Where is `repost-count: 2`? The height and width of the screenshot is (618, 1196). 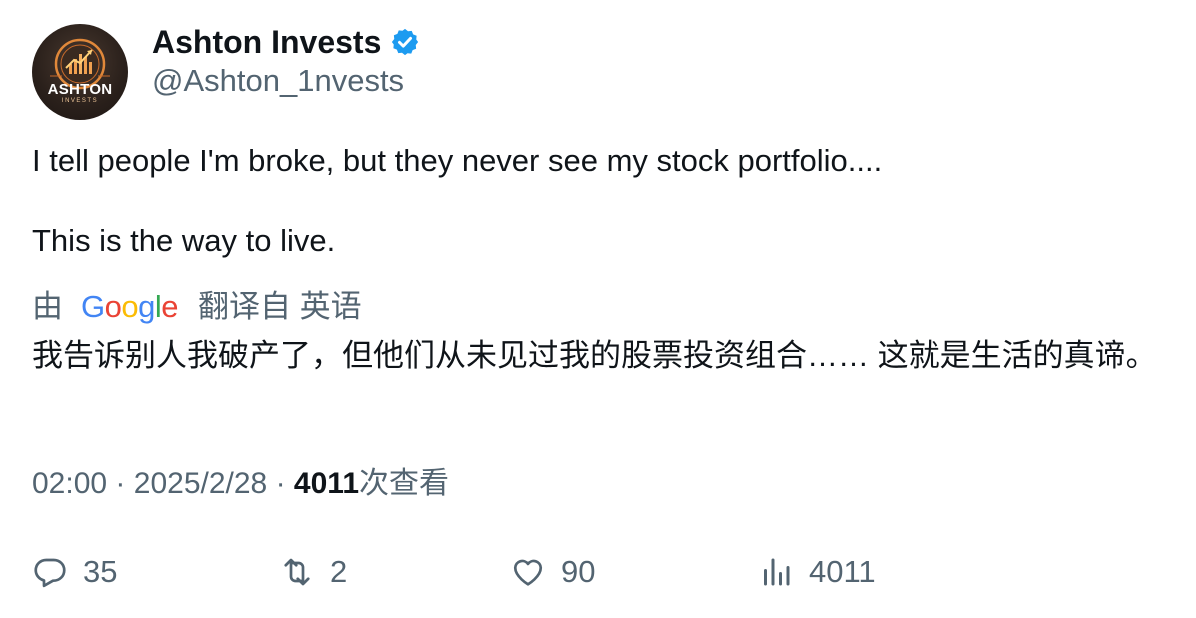 repost-count: 2 is located at coordinates (339, 571).